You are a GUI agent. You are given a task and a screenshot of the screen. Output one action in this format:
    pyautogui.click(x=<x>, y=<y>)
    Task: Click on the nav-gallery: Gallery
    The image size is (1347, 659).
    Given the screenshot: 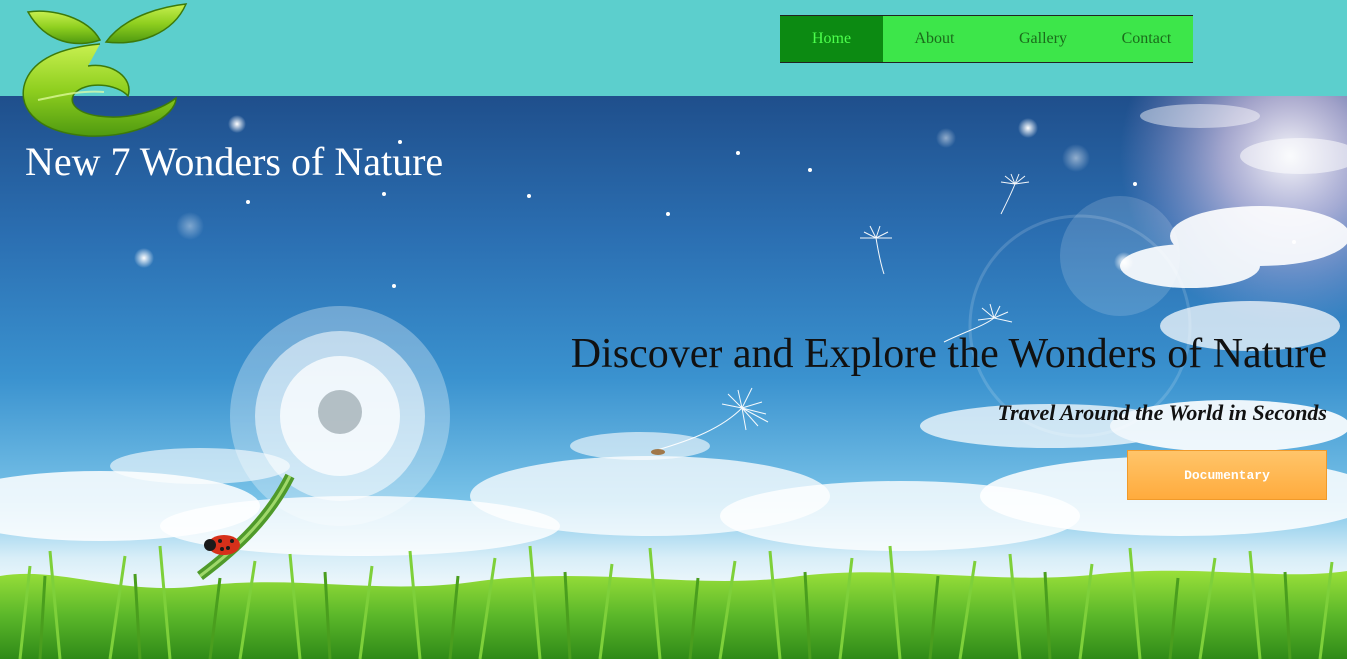 What is the action you would take?
    pyautogui.click(x=1043, y=39)
    